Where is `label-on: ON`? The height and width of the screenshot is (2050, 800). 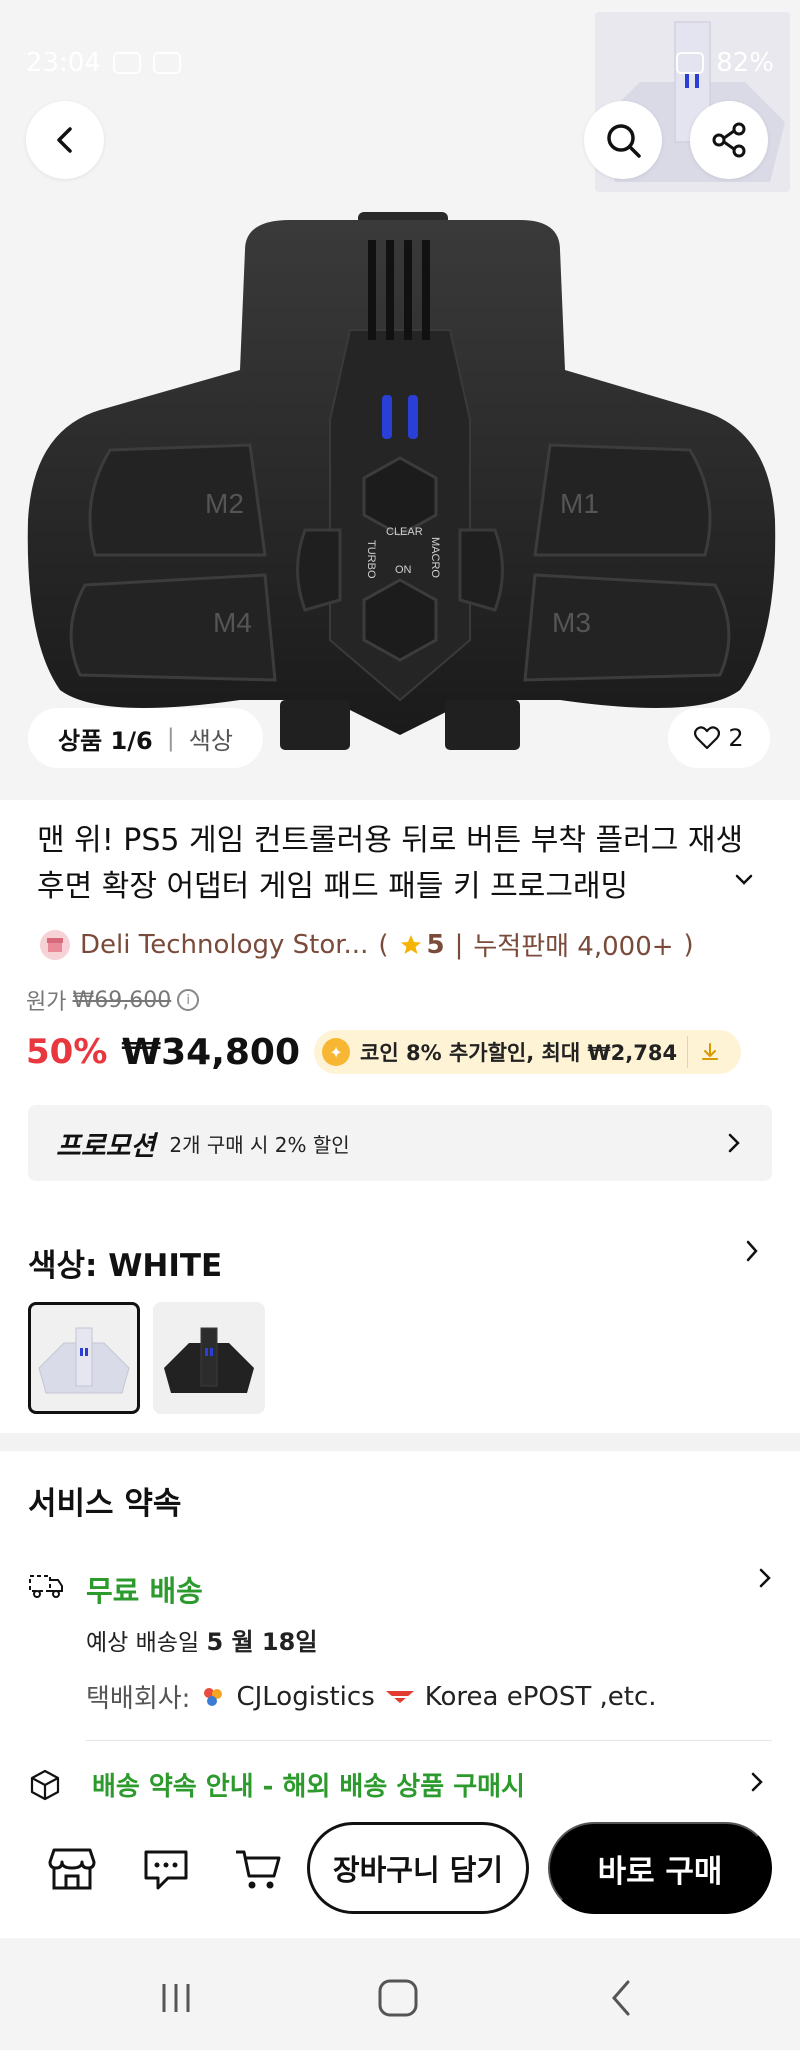 label-on: ON is located at coordinates (403, 570).